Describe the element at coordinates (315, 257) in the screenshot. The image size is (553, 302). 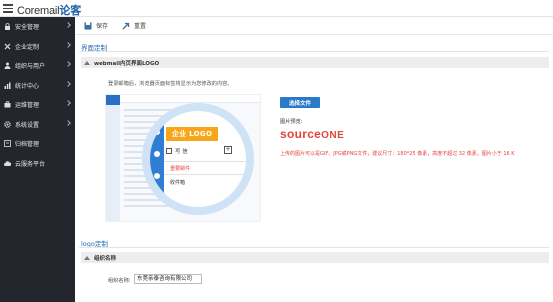
I see `subheader-org-name: 组织名称` at that location.